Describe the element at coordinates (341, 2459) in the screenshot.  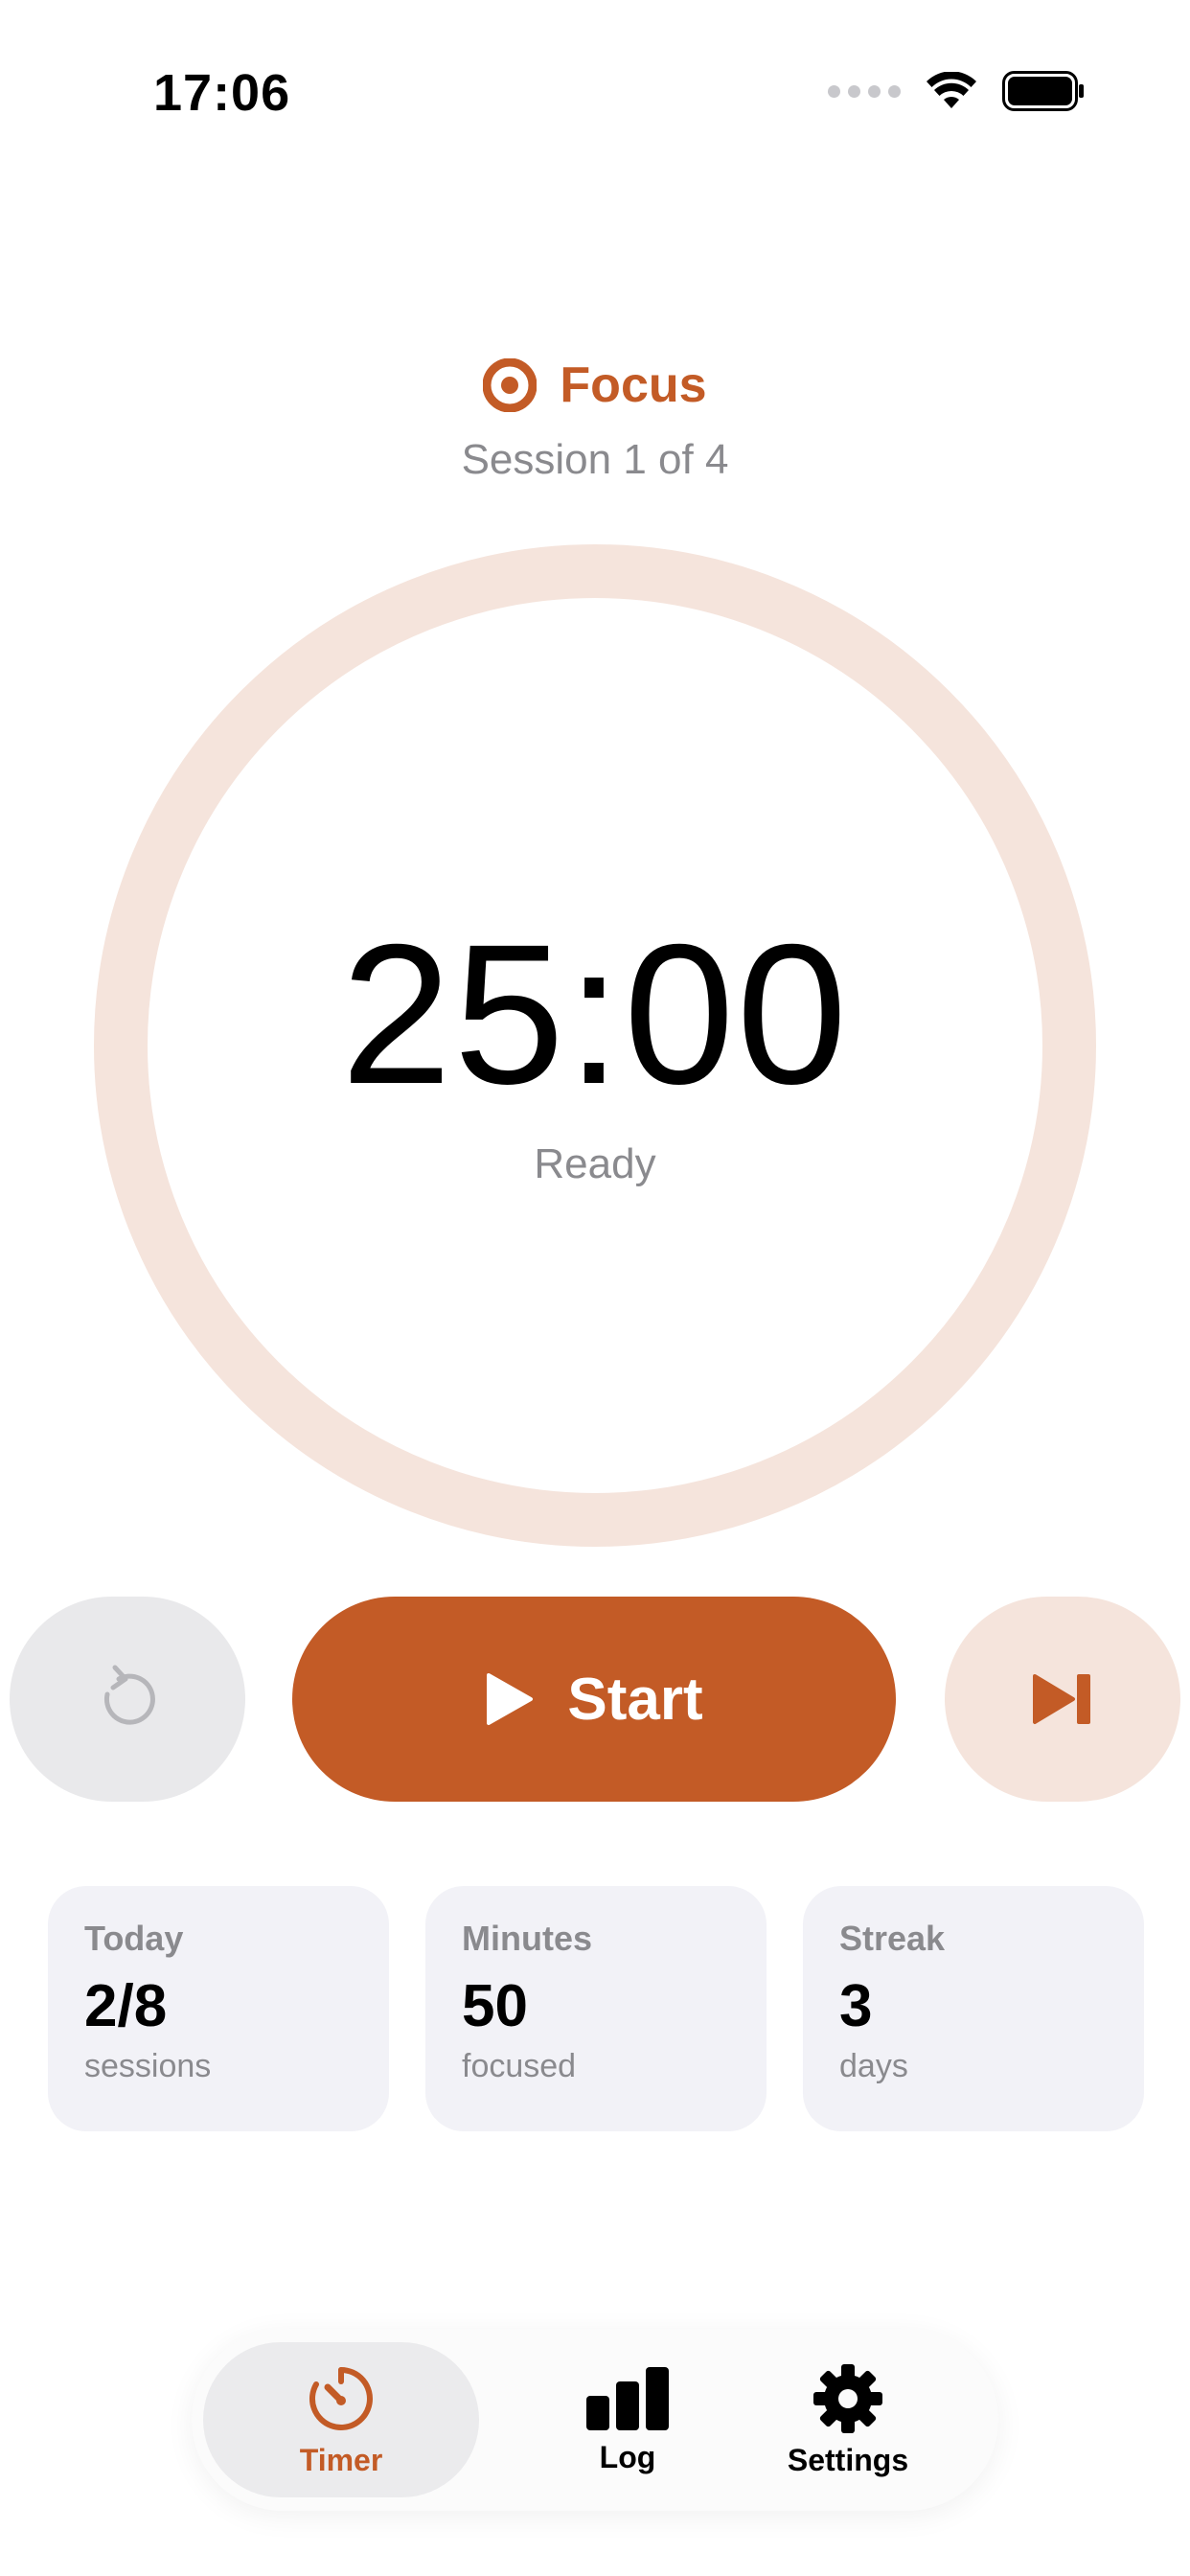
I see `tab-label: Timer` at that location.